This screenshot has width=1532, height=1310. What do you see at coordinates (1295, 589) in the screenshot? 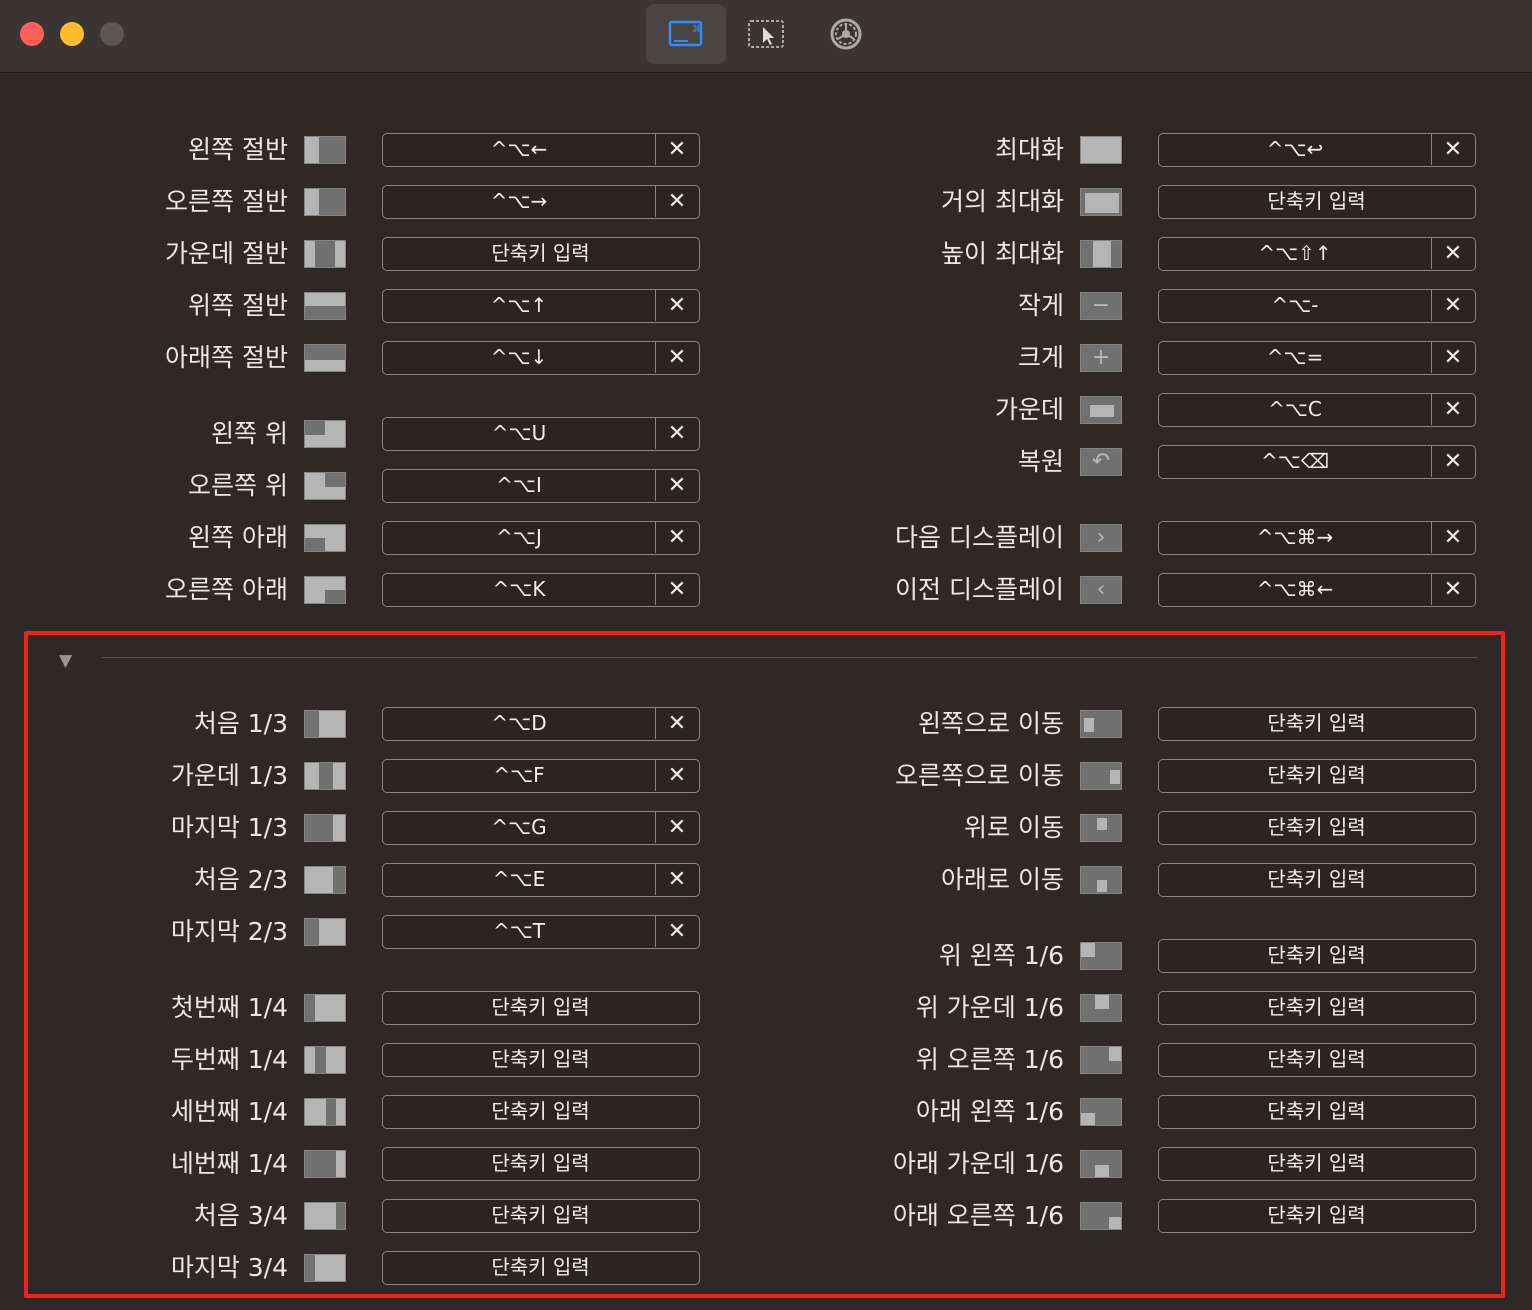
I see `shortcut-value: ^⌥⌘←` at bounding box center [1295, 589].